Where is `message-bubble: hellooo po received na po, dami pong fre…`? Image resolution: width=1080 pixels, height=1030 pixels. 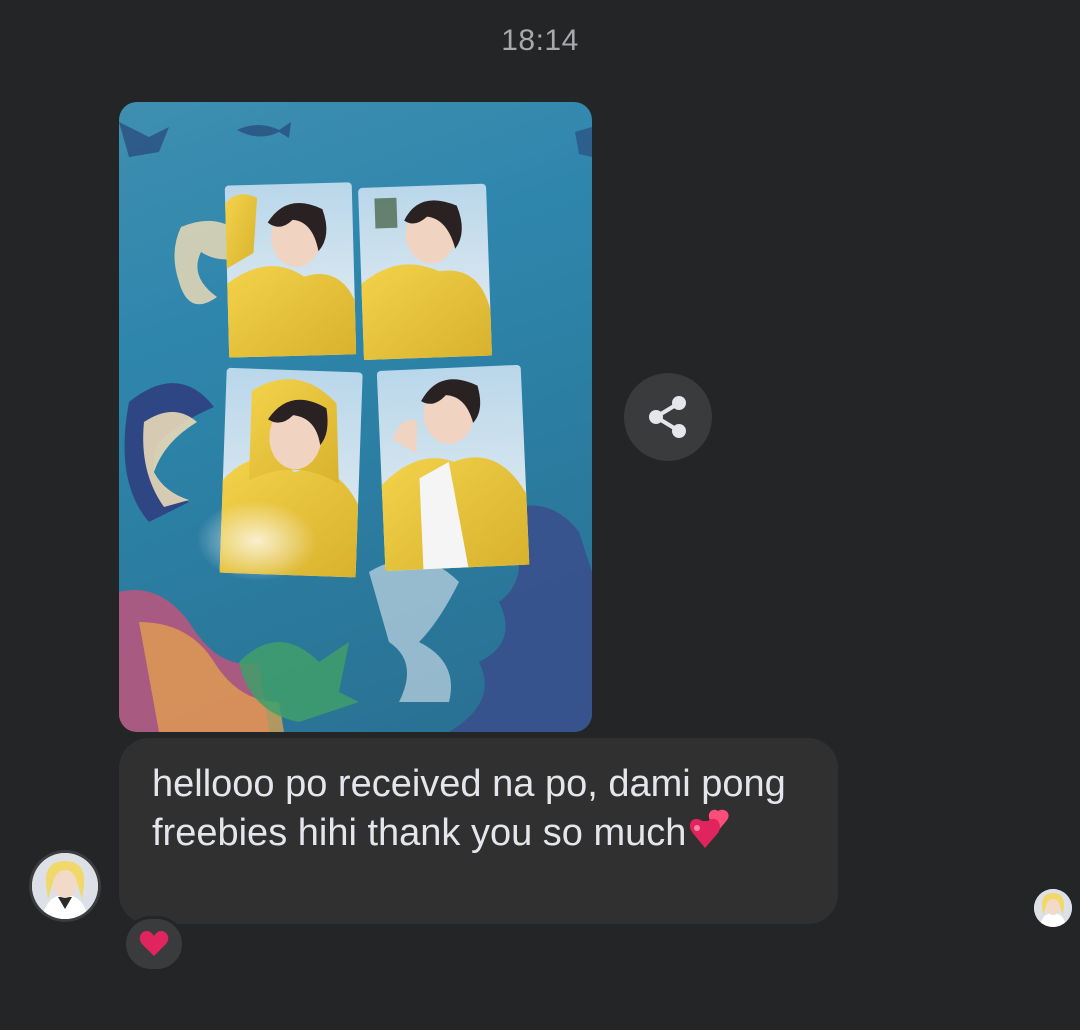 message-bubble: hellooo po received na po, dami pong fre… is located at coordinates (478, 831).